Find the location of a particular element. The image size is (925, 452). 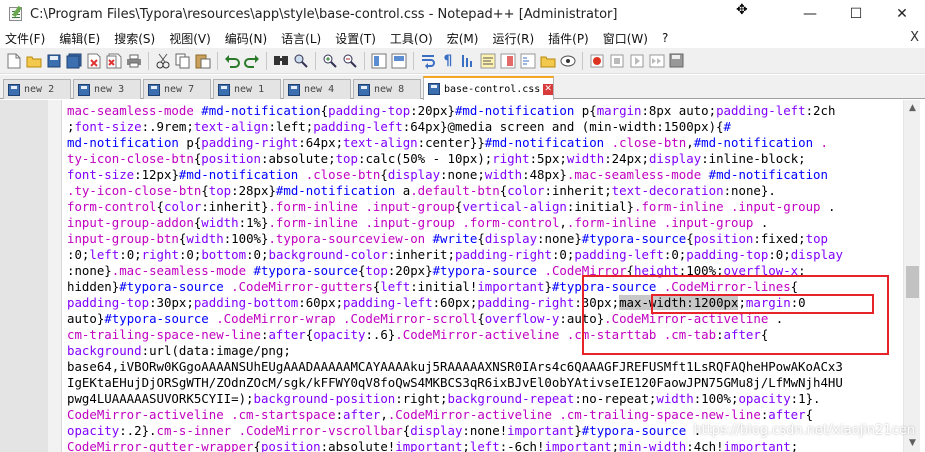

word-wrap-icon is located at coordinates (428, 61).